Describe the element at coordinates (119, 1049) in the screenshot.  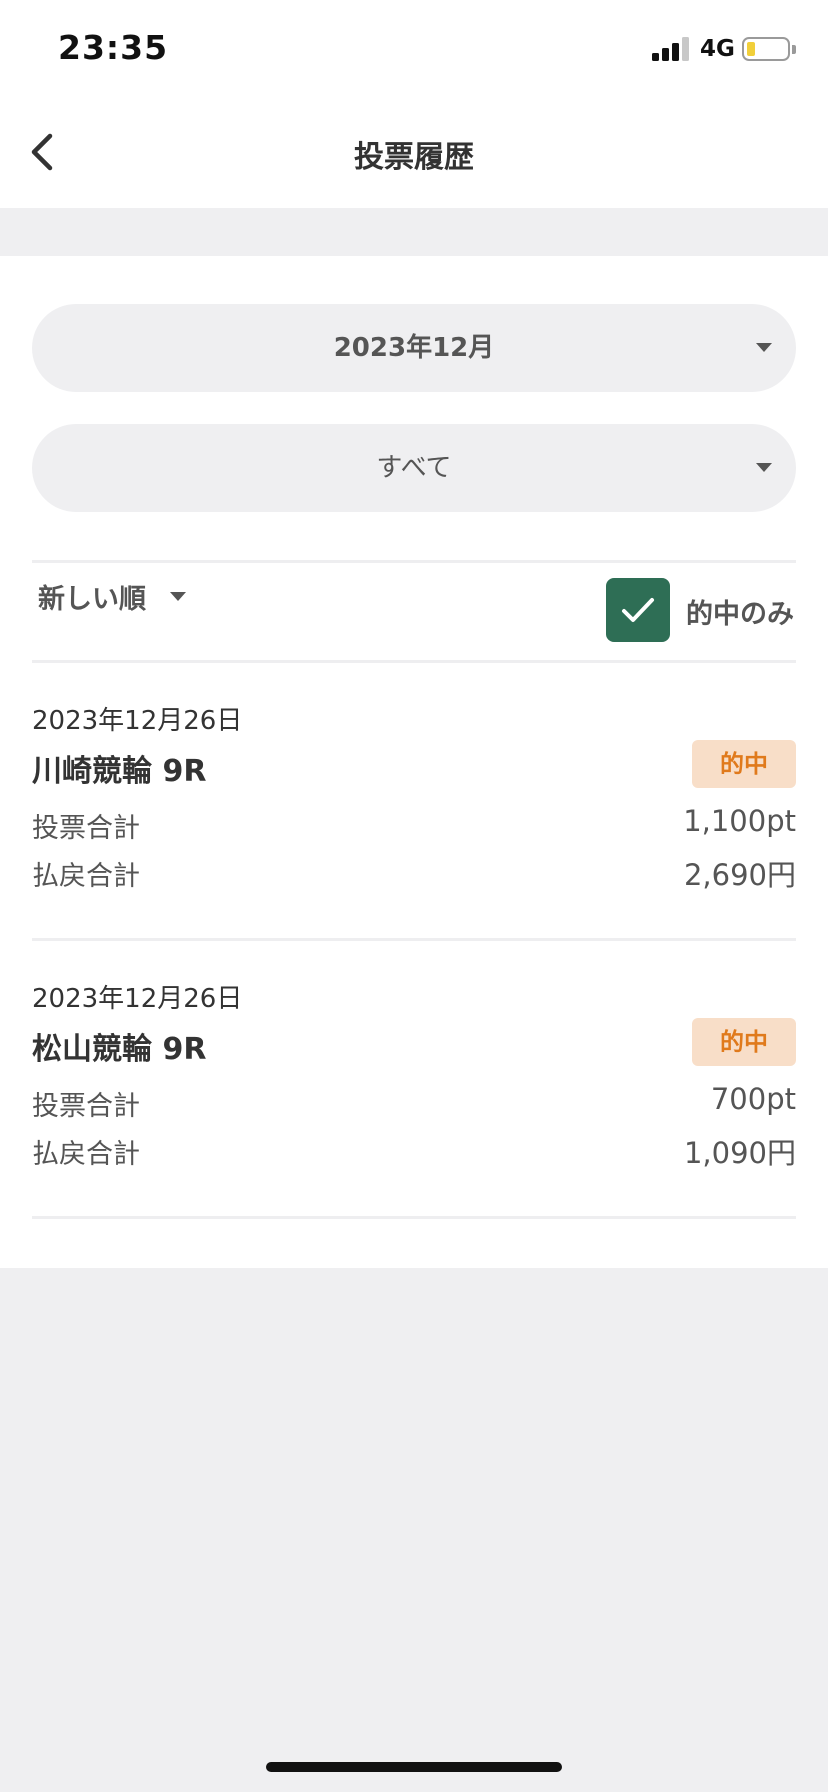
I see `record-race: 松山競輪 9R` at that location.